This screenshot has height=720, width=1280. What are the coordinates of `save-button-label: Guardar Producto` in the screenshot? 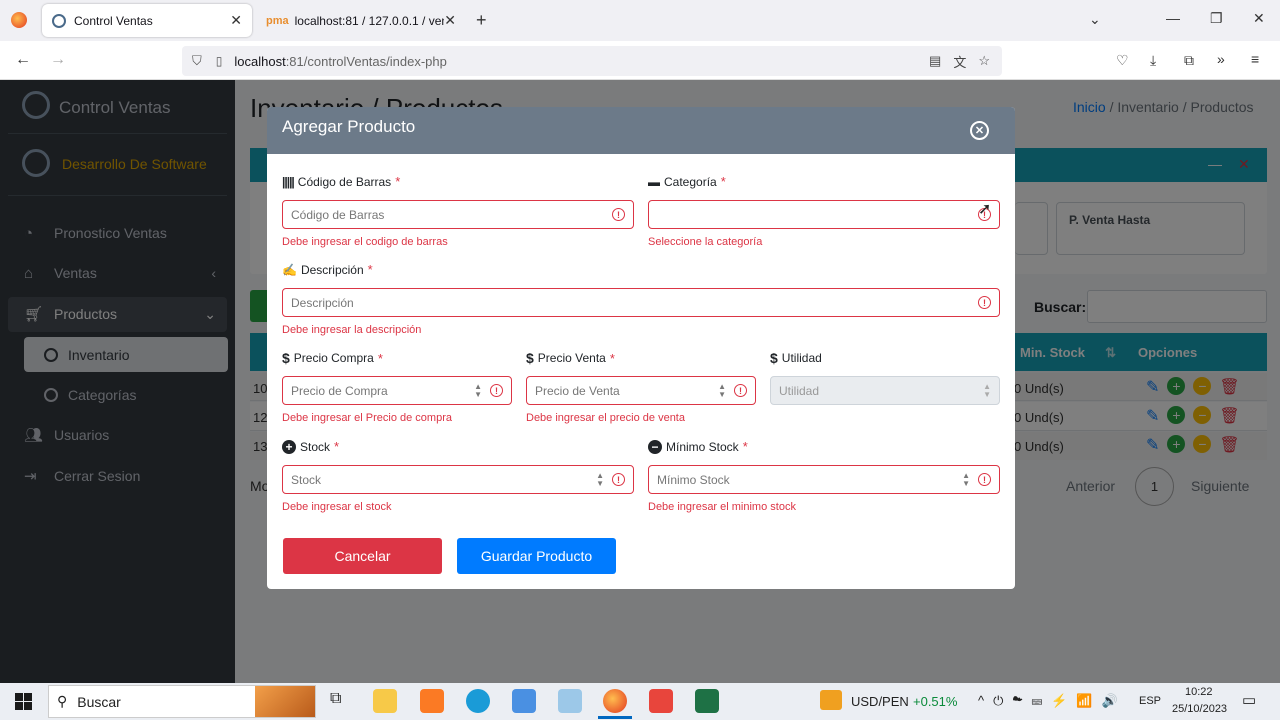 It's located at (536, 556).